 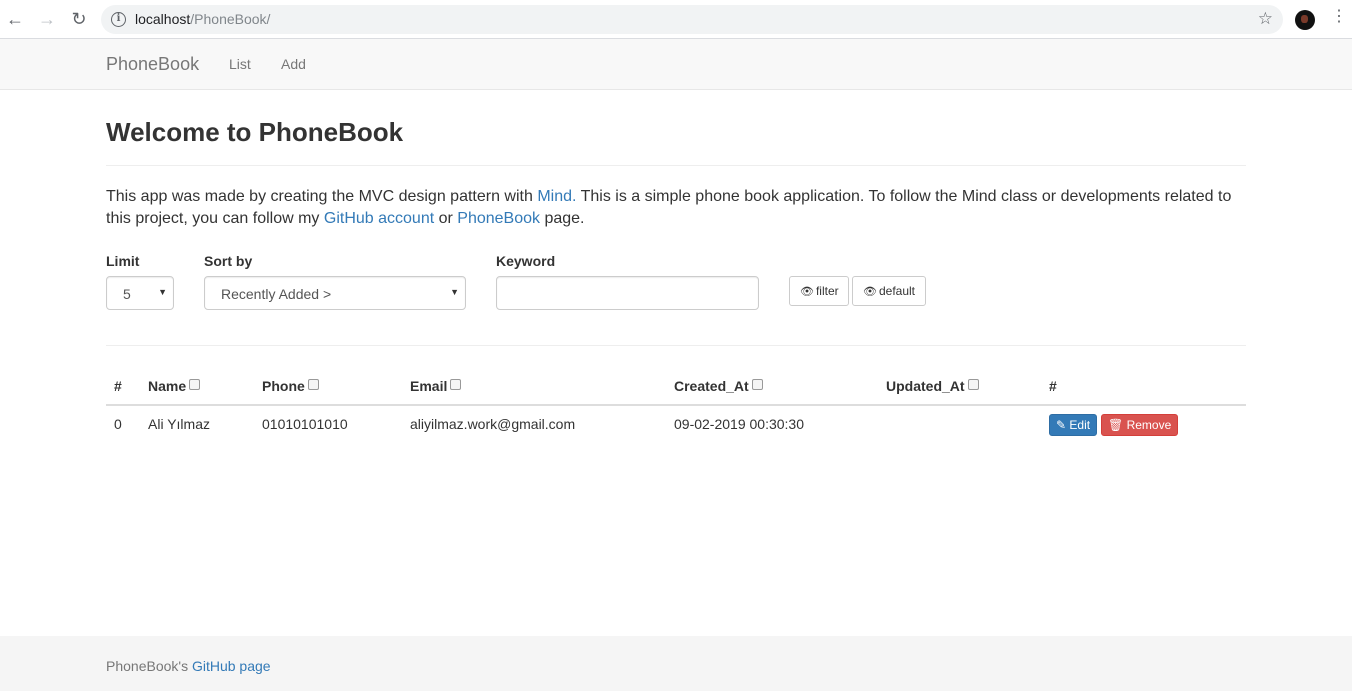 What do you see at coordinates (1116, 425) in the screenshot?
I see `trash-icon: 🗑` at bounding box center [1116, 425].